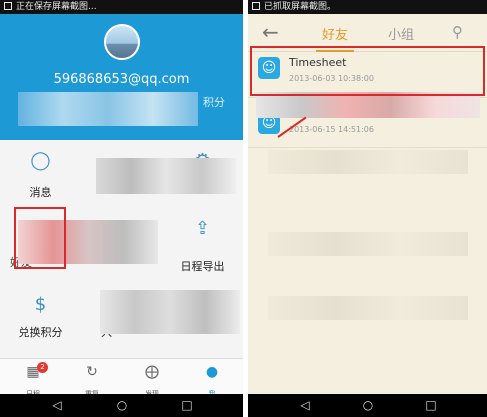 The image size is (487, 417). I want to click on search-icon: ⚲, so click(457, 32).